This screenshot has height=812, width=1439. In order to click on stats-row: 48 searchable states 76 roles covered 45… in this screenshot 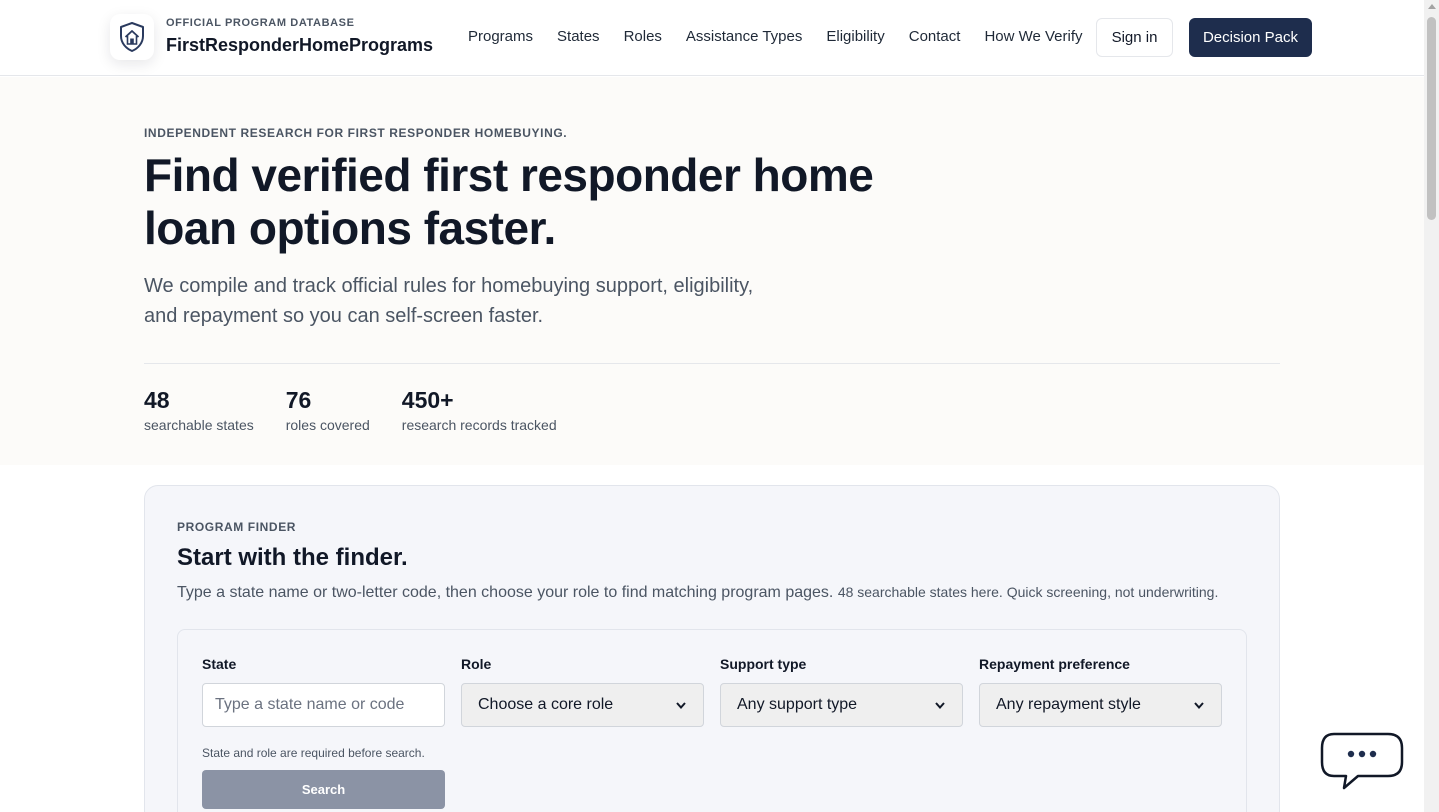, I will do `click(350, 409)`.